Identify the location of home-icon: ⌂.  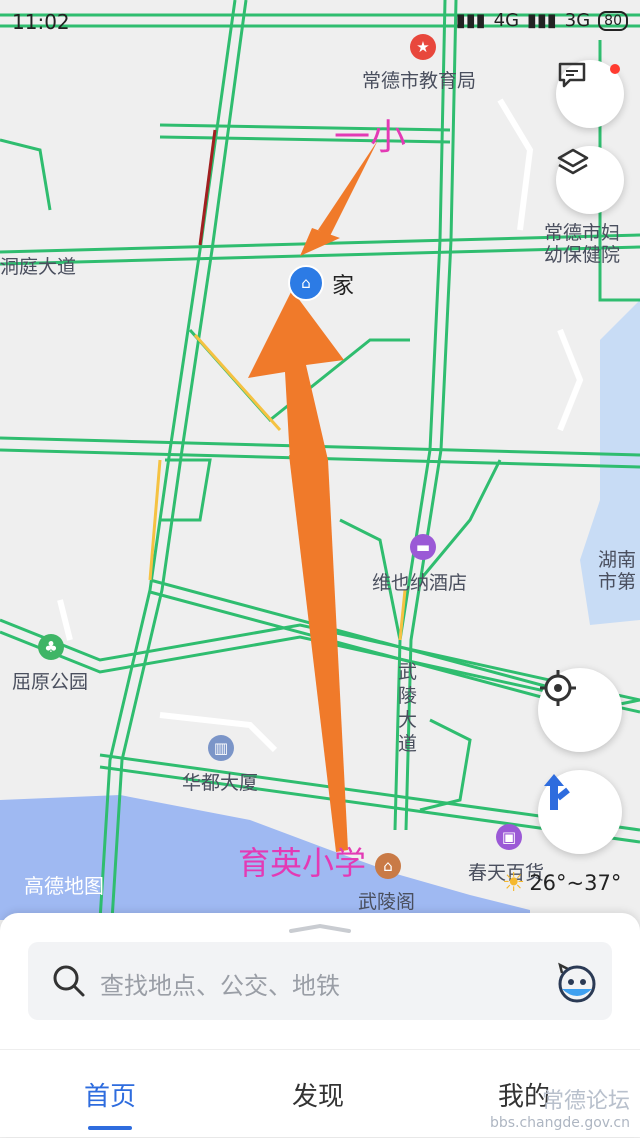
(306, 283).